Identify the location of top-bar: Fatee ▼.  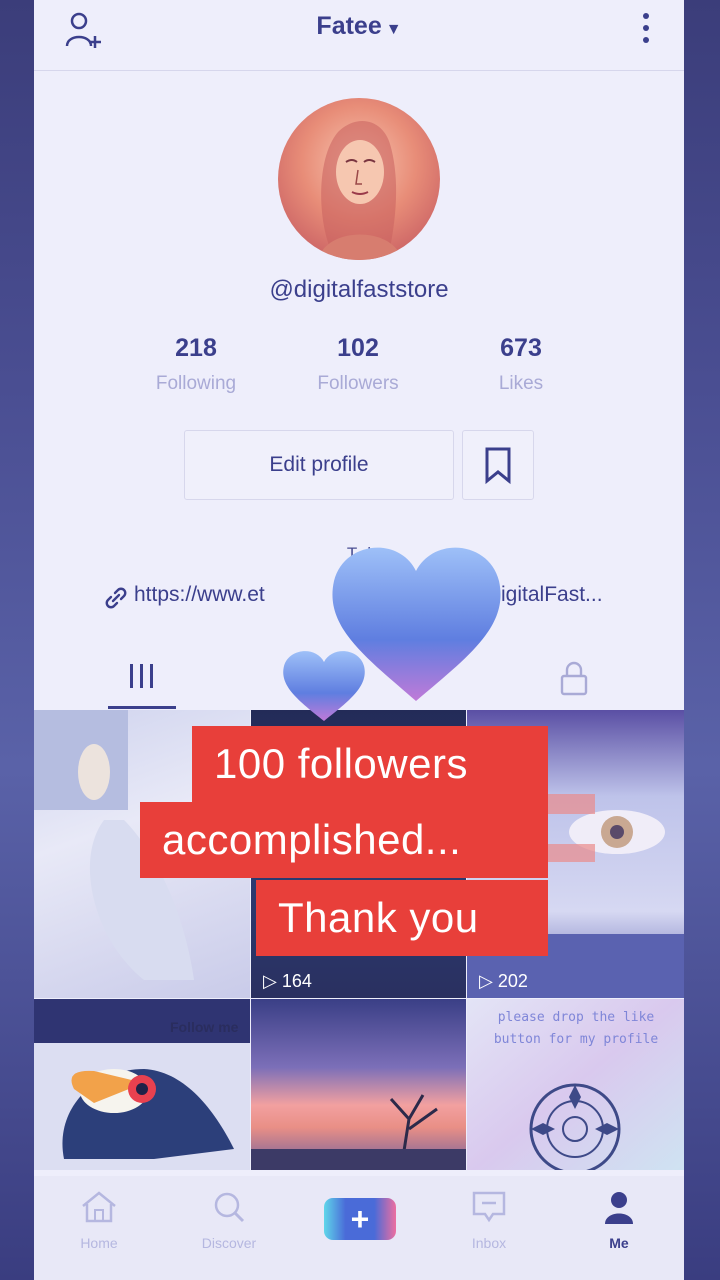
(359, 35).